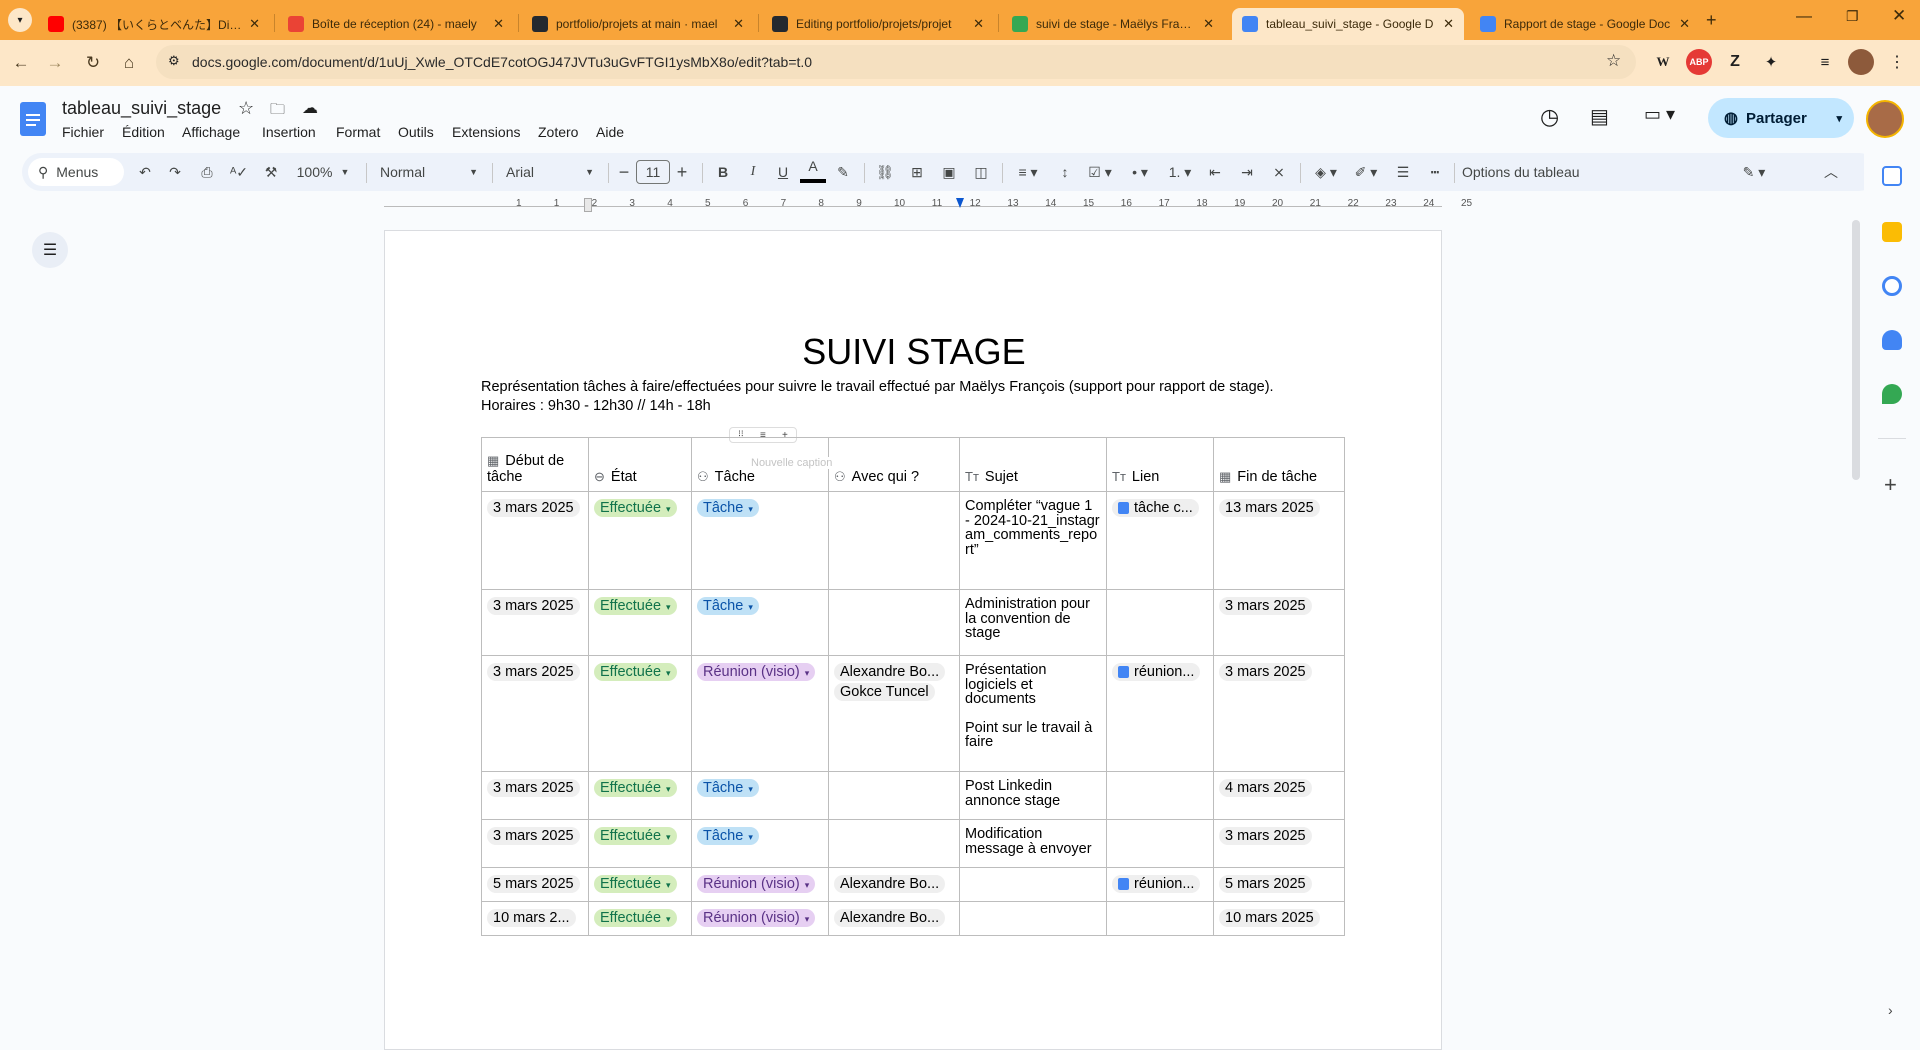 The width and height of the screenshot is (1920, 1050). Describe the element at coordinates (1585, 24) in the screenshot. I see `browser-tab-docs: Rapport de stage - Google Doc ✕` at that location.